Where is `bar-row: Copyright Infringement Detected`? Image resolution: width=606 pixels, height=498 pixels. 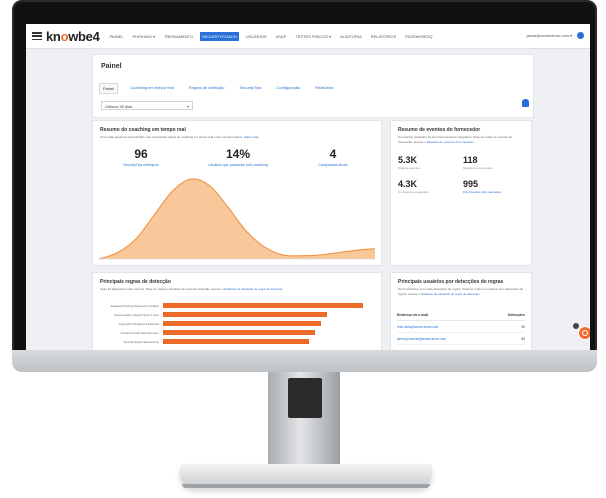 bar-row: Copyright Infringement Detected is located at coordinates (239, 323).